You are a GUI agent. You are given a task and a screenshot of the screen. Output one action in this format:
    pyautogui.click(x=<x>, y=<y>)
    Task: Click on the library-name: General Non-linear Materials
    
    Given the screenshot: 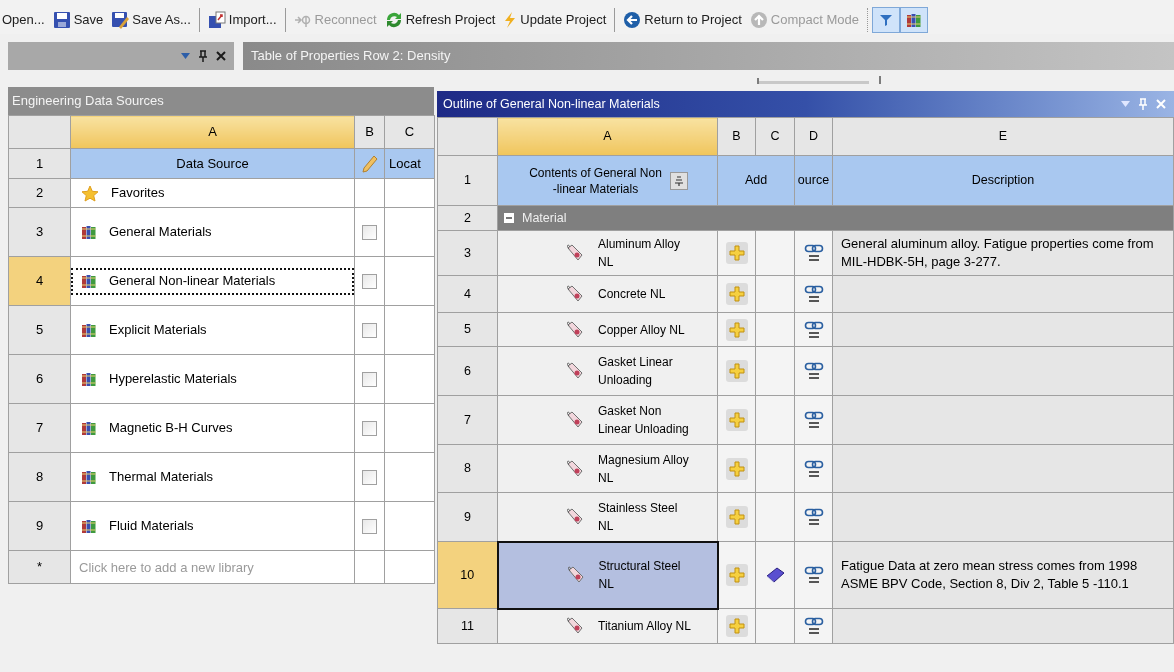 What is the action you would take?
    pyautogui.click(x=192, y=281)
    